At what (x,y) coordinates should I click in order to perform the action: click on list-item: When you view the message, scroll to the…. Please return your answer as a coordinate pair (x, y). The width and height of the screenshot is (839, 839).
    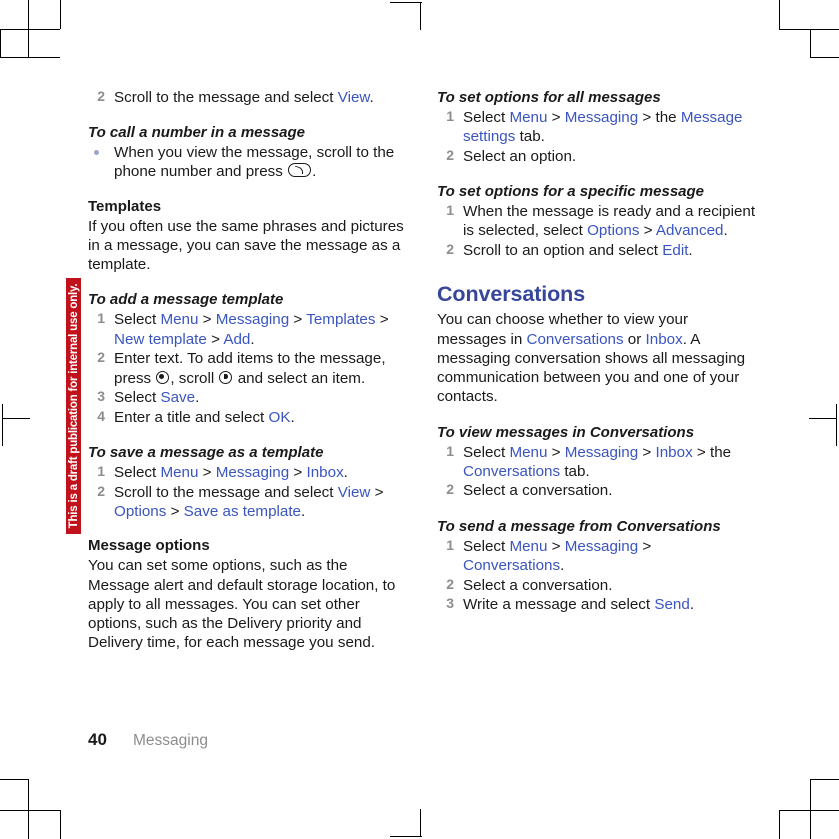
    Looking at the image, I should click on (247, 162).